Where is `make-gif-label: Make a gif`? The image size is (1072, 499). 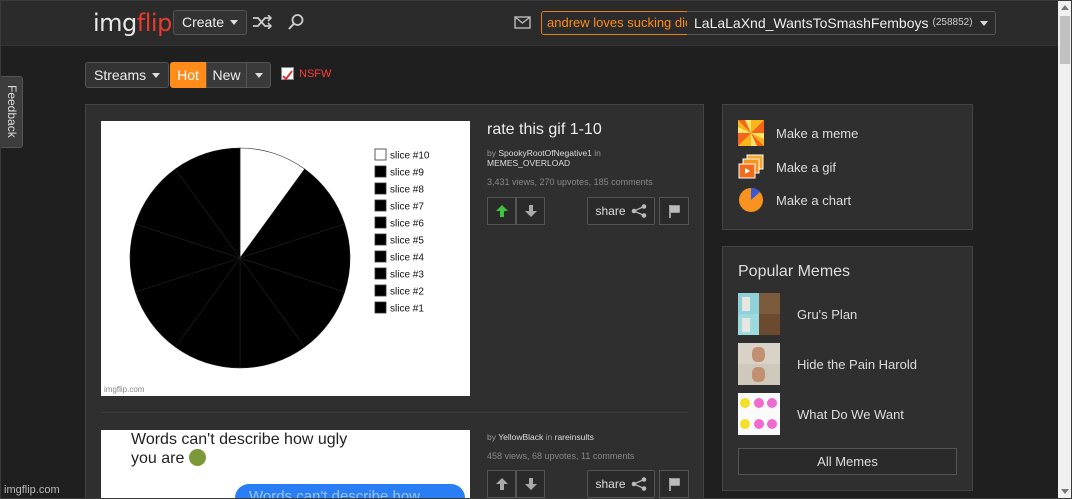
make-gif-label: Make a gif is located at coordinates (806, 167).